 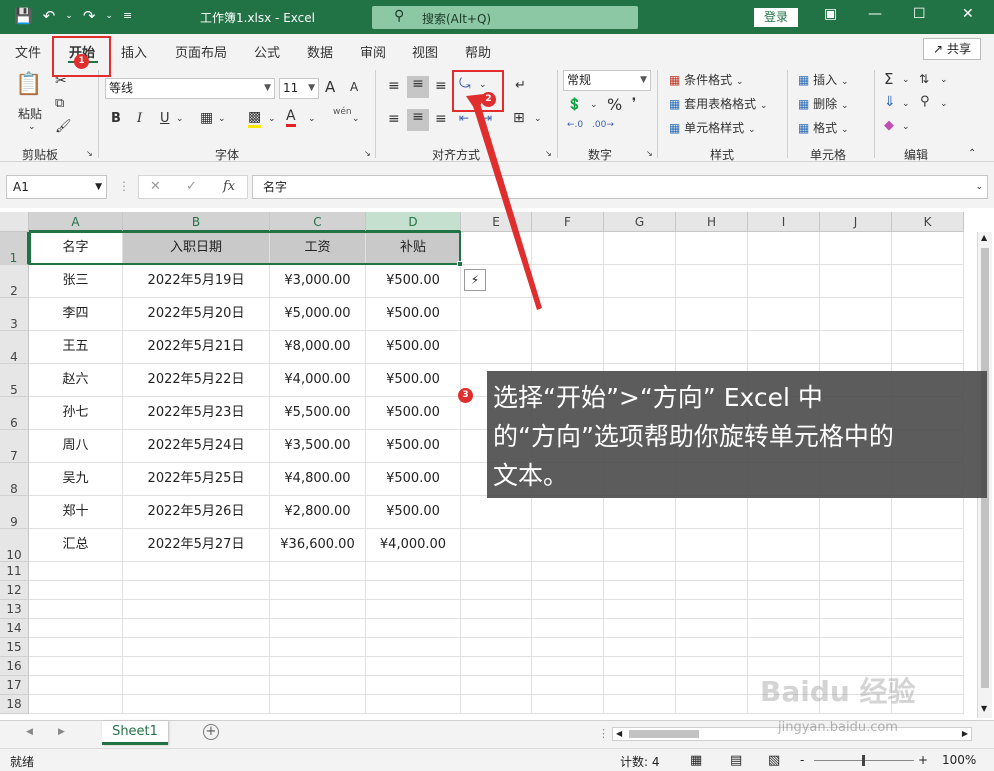 I want to click on data-cell: 汇总, so click(x=76, y=545).